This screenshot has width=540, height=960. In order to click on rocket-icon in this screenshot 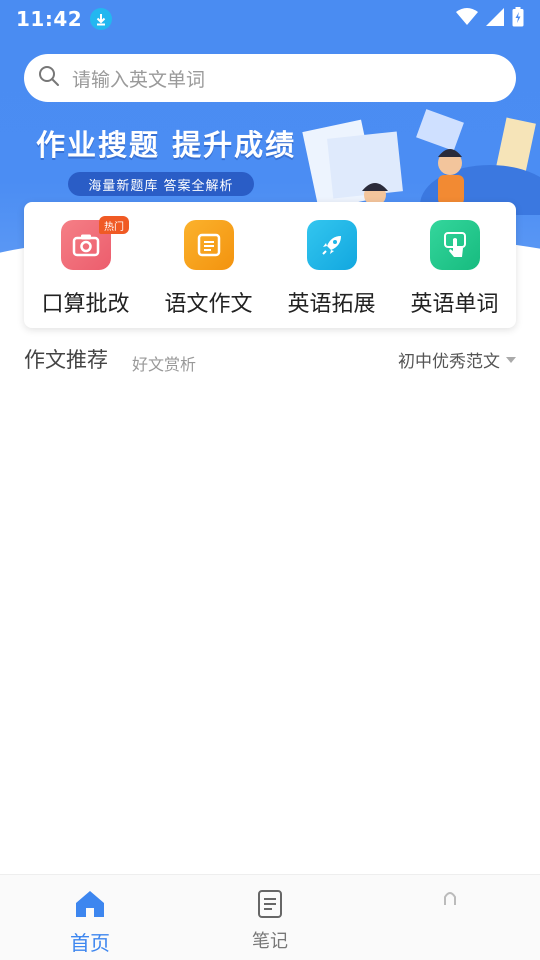, I will do `click(331, 245)`.